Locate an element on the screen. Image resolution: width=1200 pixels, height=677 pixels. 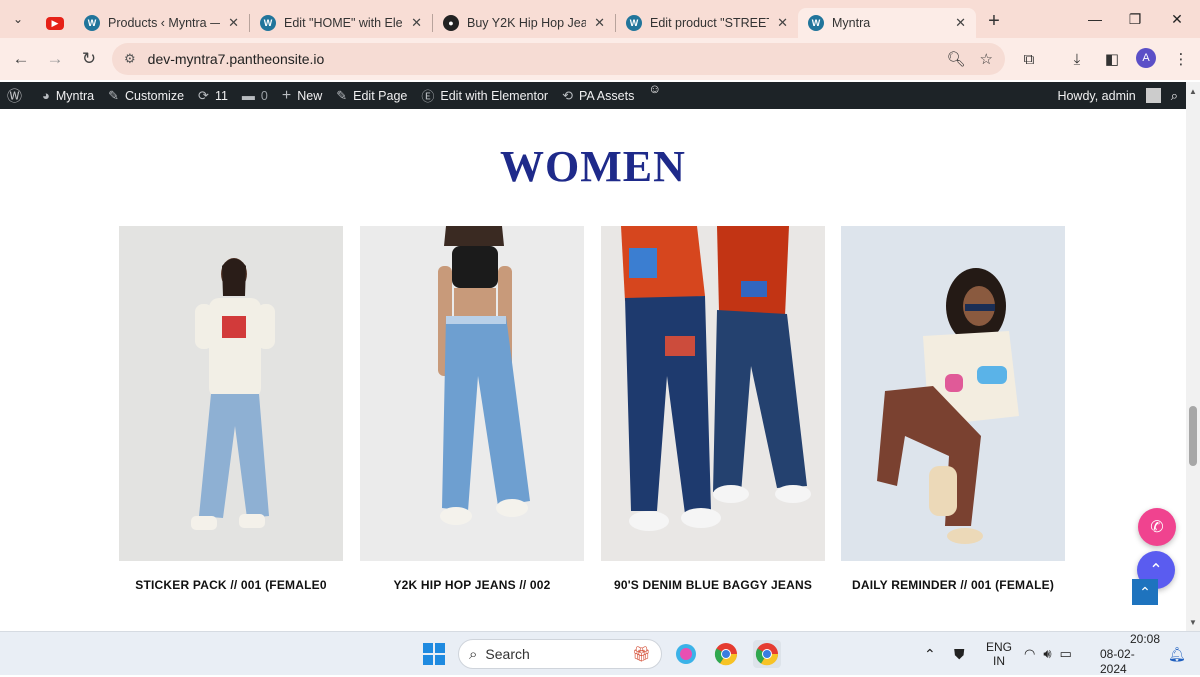
admin-edit-elementor: Ⓔ Edit with Elementor is located at coordinates (484, 95).